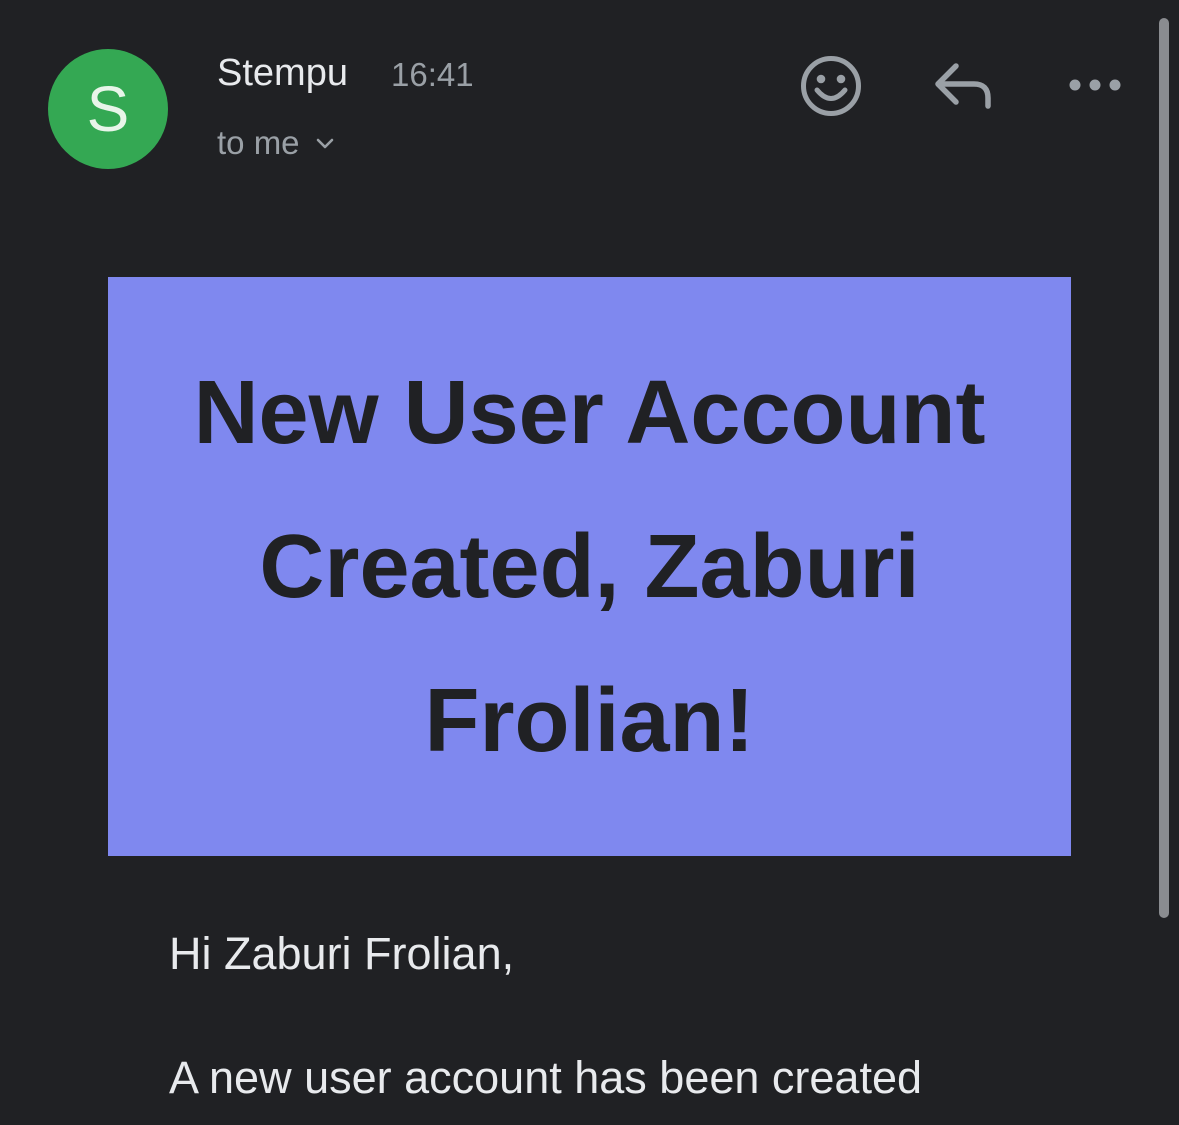 This screenshot has width=1179, height=1125. I want to click on smiley-icon, so click(831, 86).